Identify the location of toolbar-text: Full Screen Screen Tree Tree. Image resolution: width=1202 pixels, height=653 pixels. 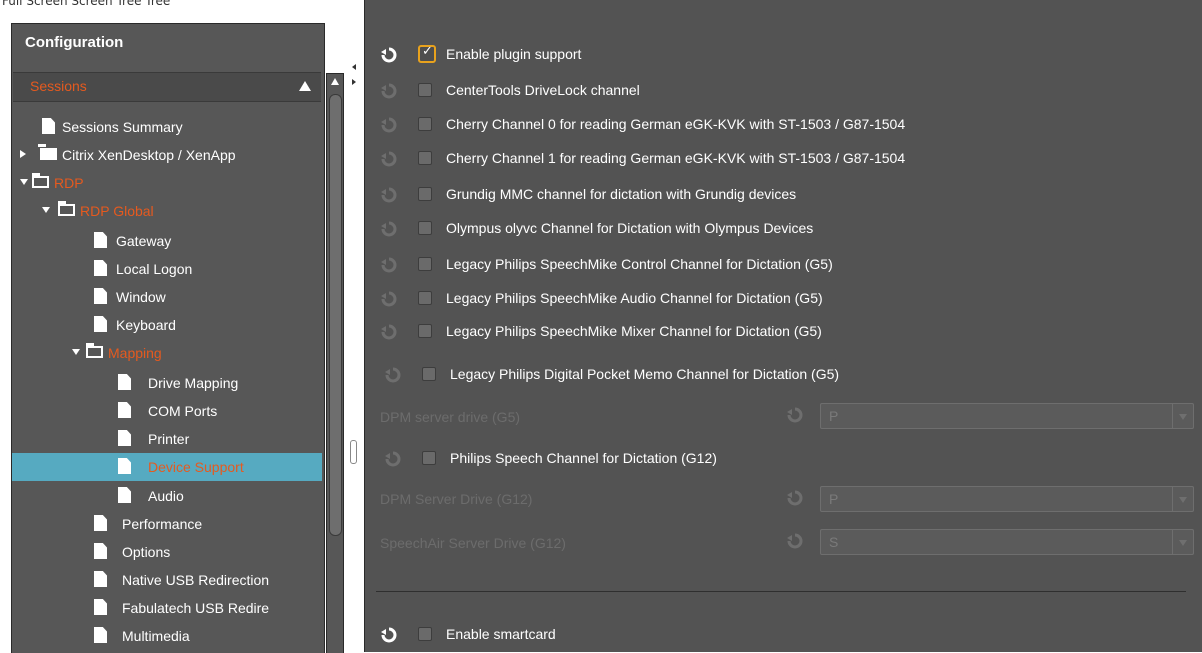
(86, 4).